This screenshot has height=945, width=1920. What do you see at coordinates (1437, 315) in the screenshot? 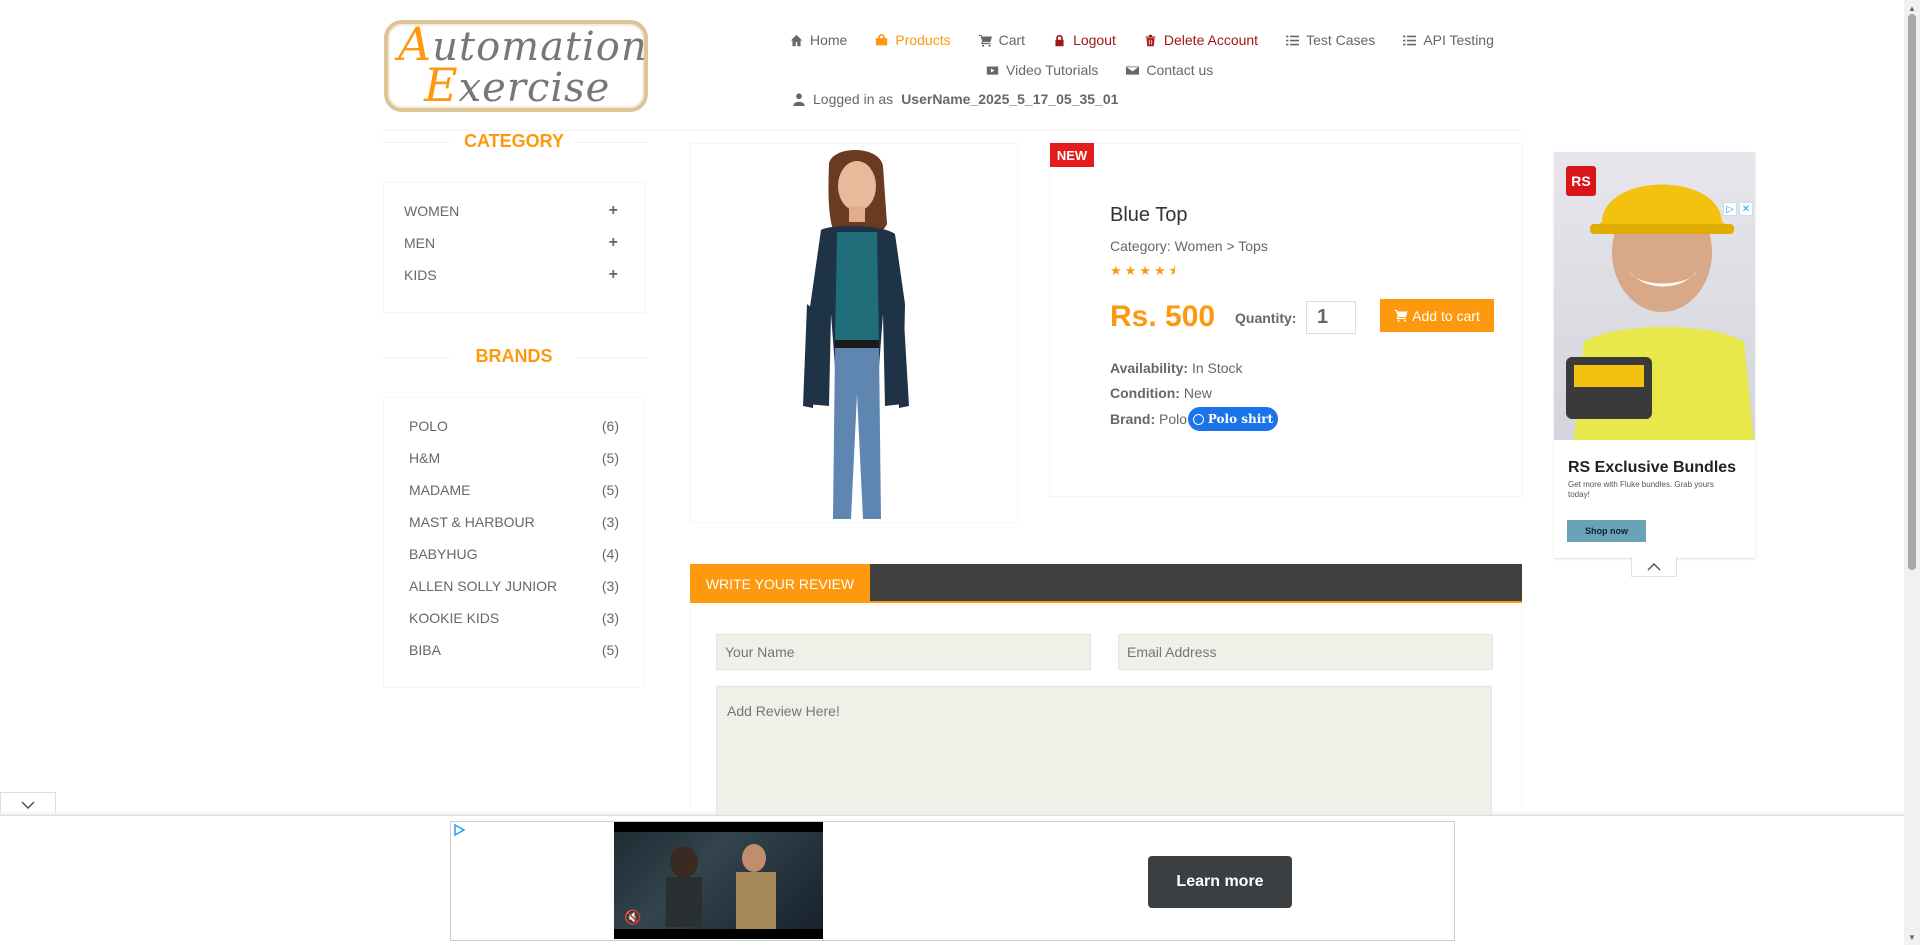
I see `add-to-cart-button: Add to cart` at bounding box center [1437, 315].